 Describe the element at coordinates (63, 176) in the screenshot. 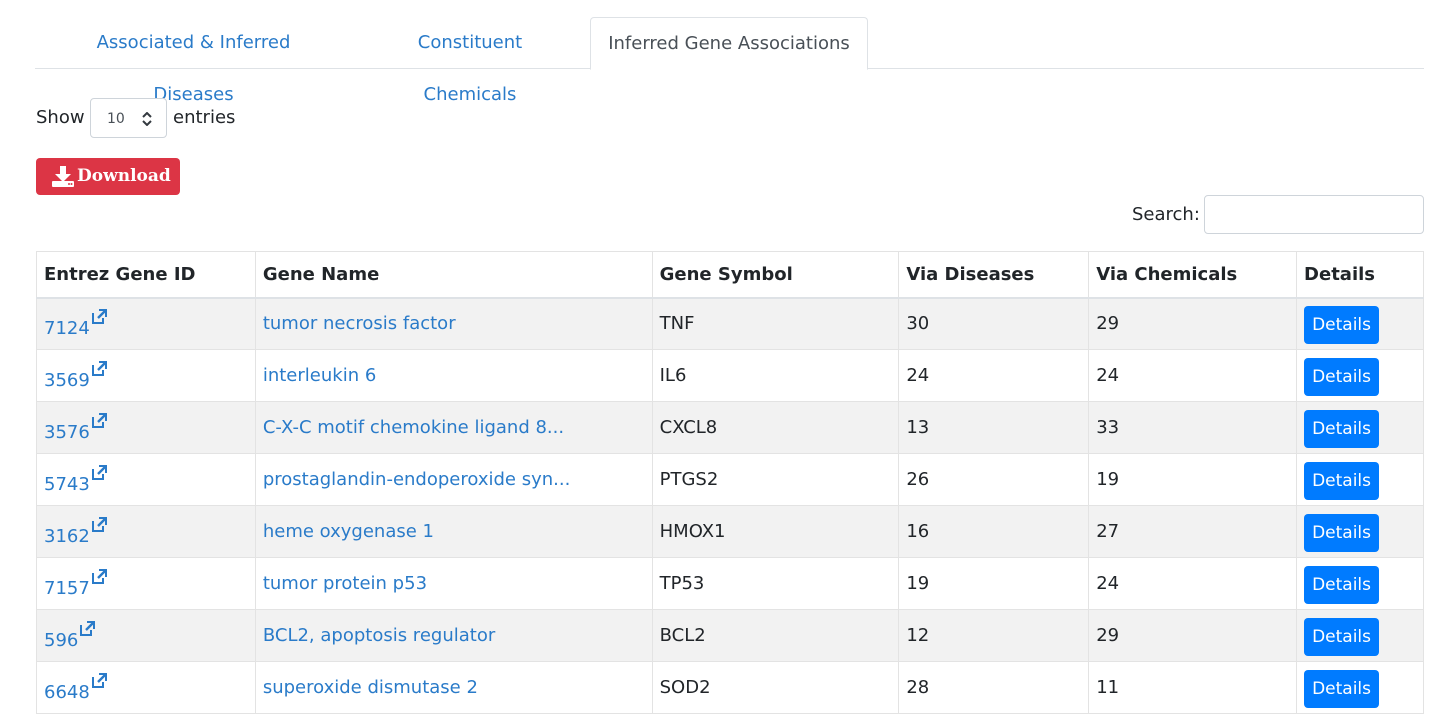

I see `download-icon` at that location.